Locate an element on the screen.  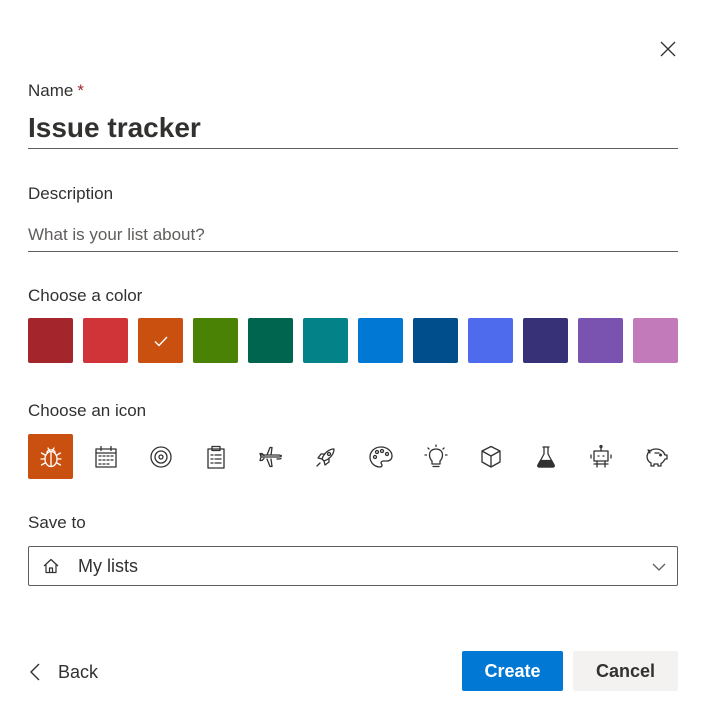
icon-option-calendar is located at coordinates (105, 456).